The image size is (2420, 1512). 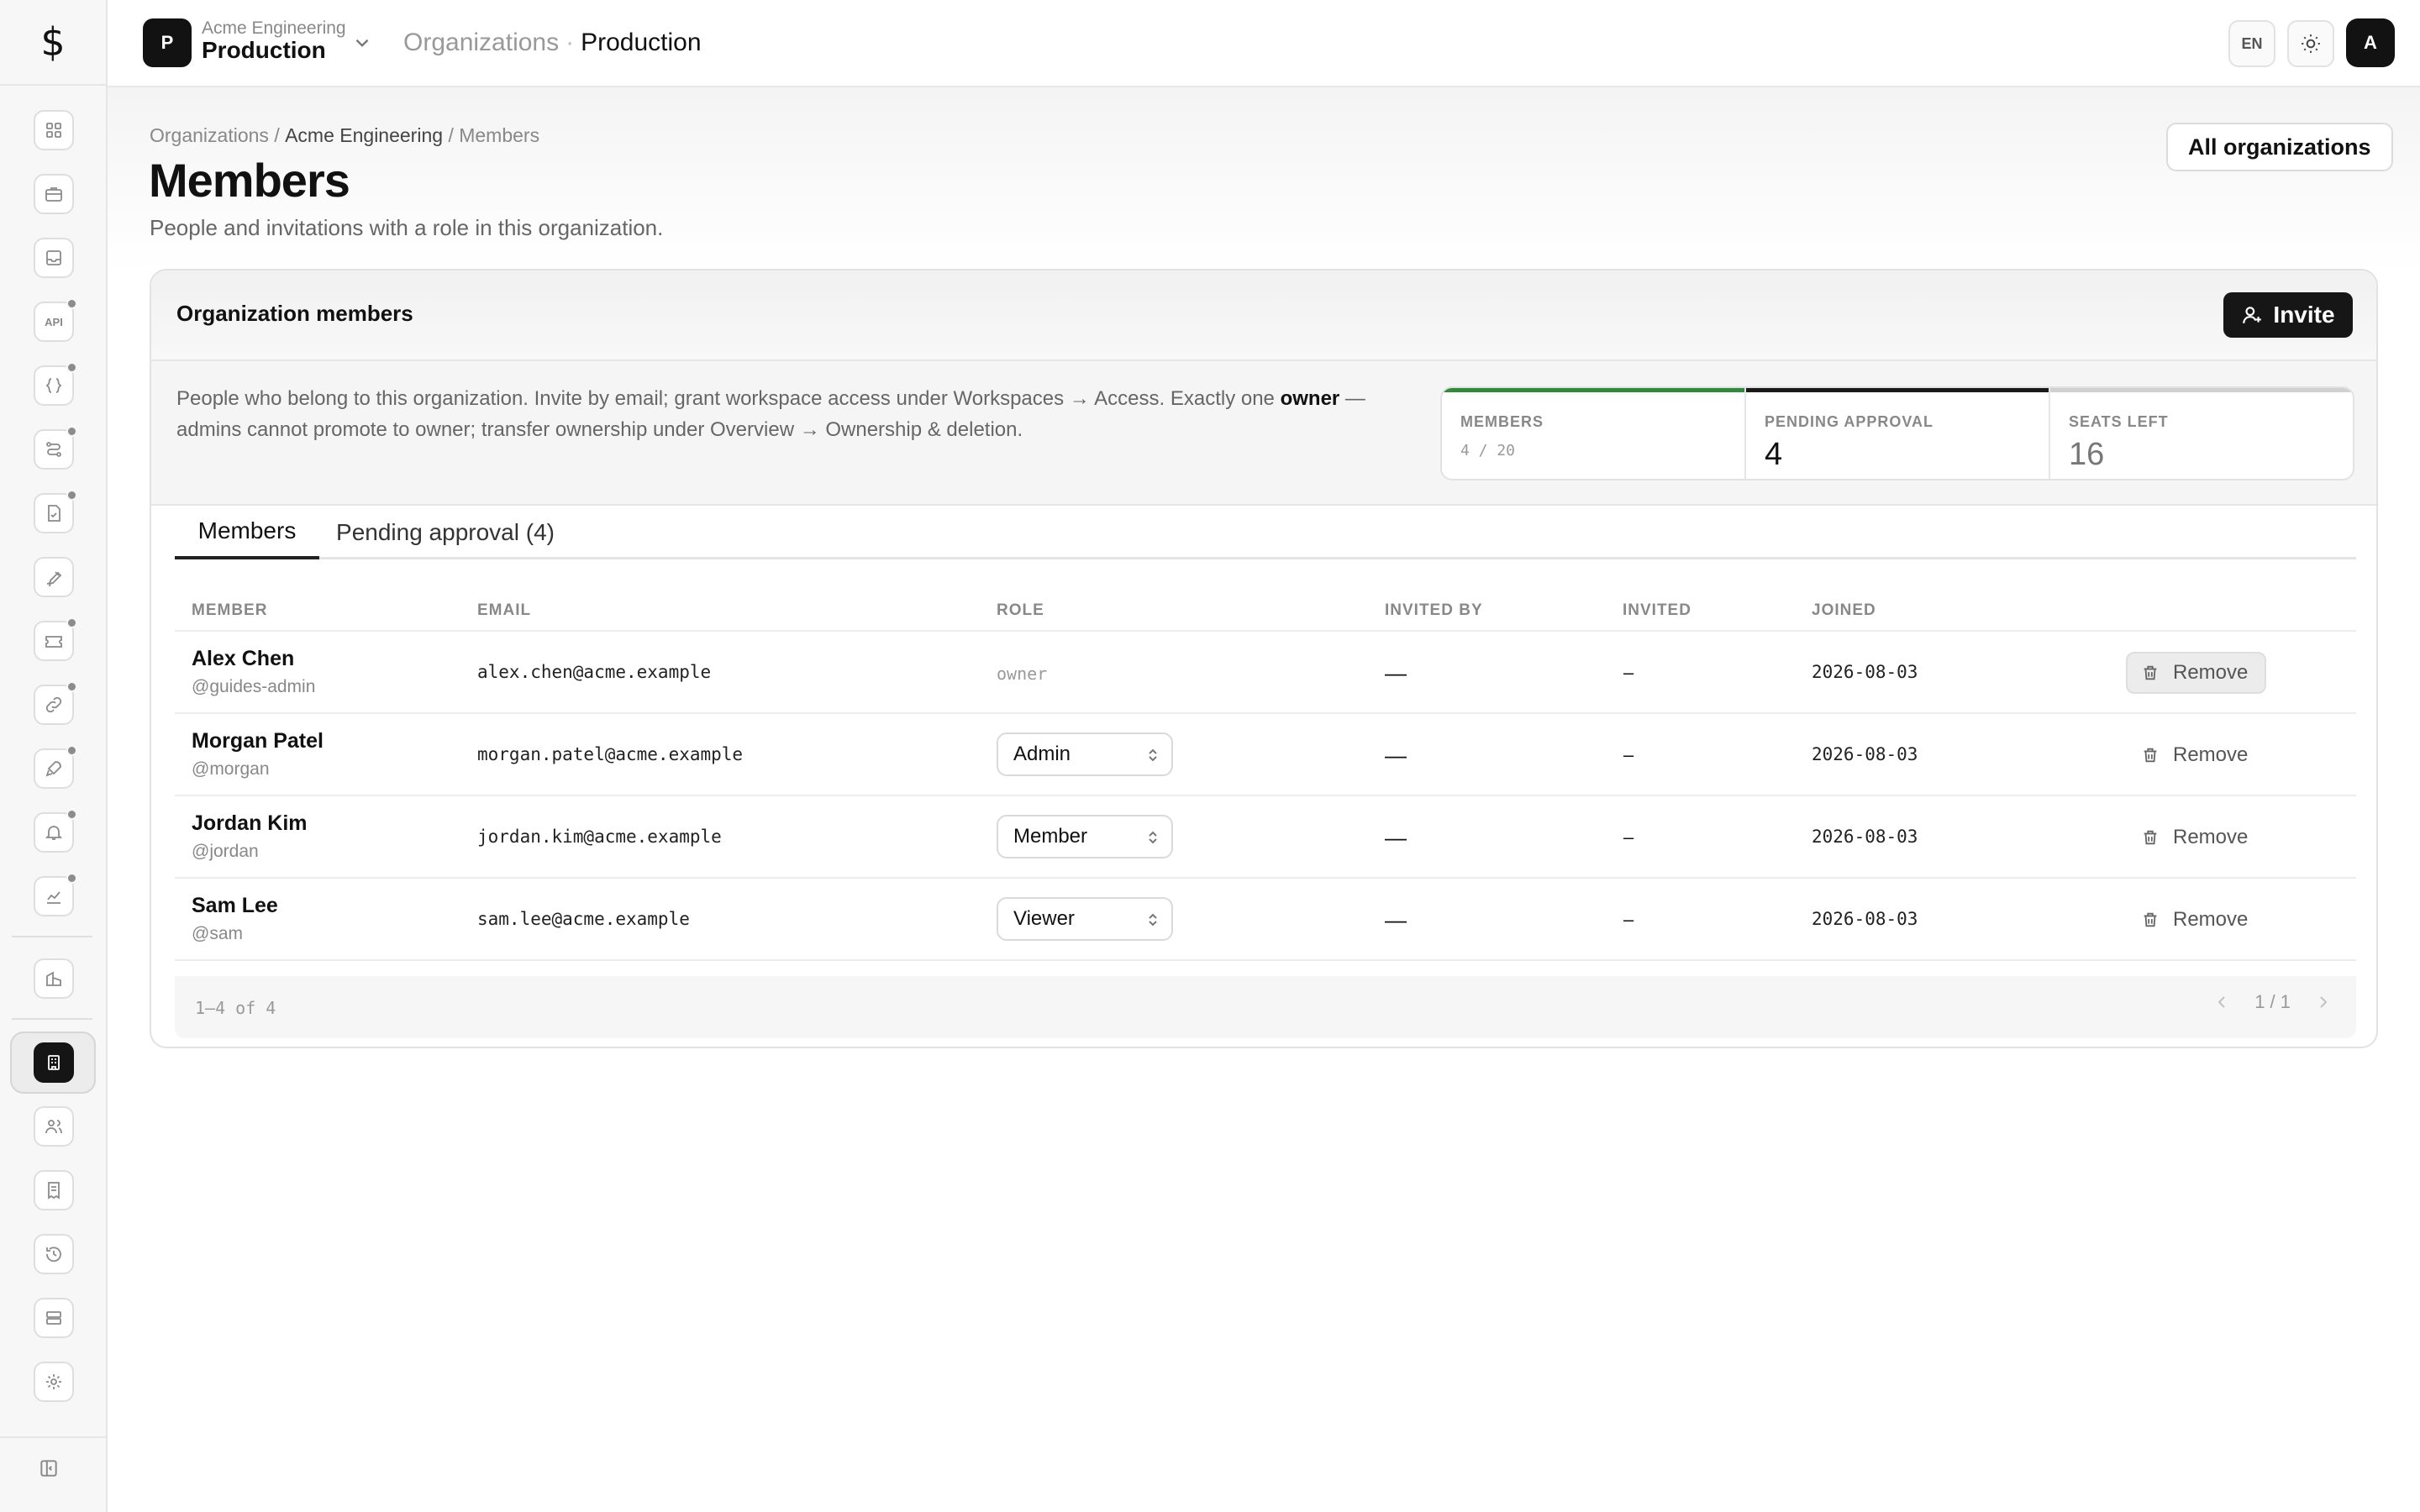 What do you see at coordinates (1898, 433) in the screenshot?
I see `stat-pending-approval: PENDING APPROVAL 4` at bounding box center [1898, 433].